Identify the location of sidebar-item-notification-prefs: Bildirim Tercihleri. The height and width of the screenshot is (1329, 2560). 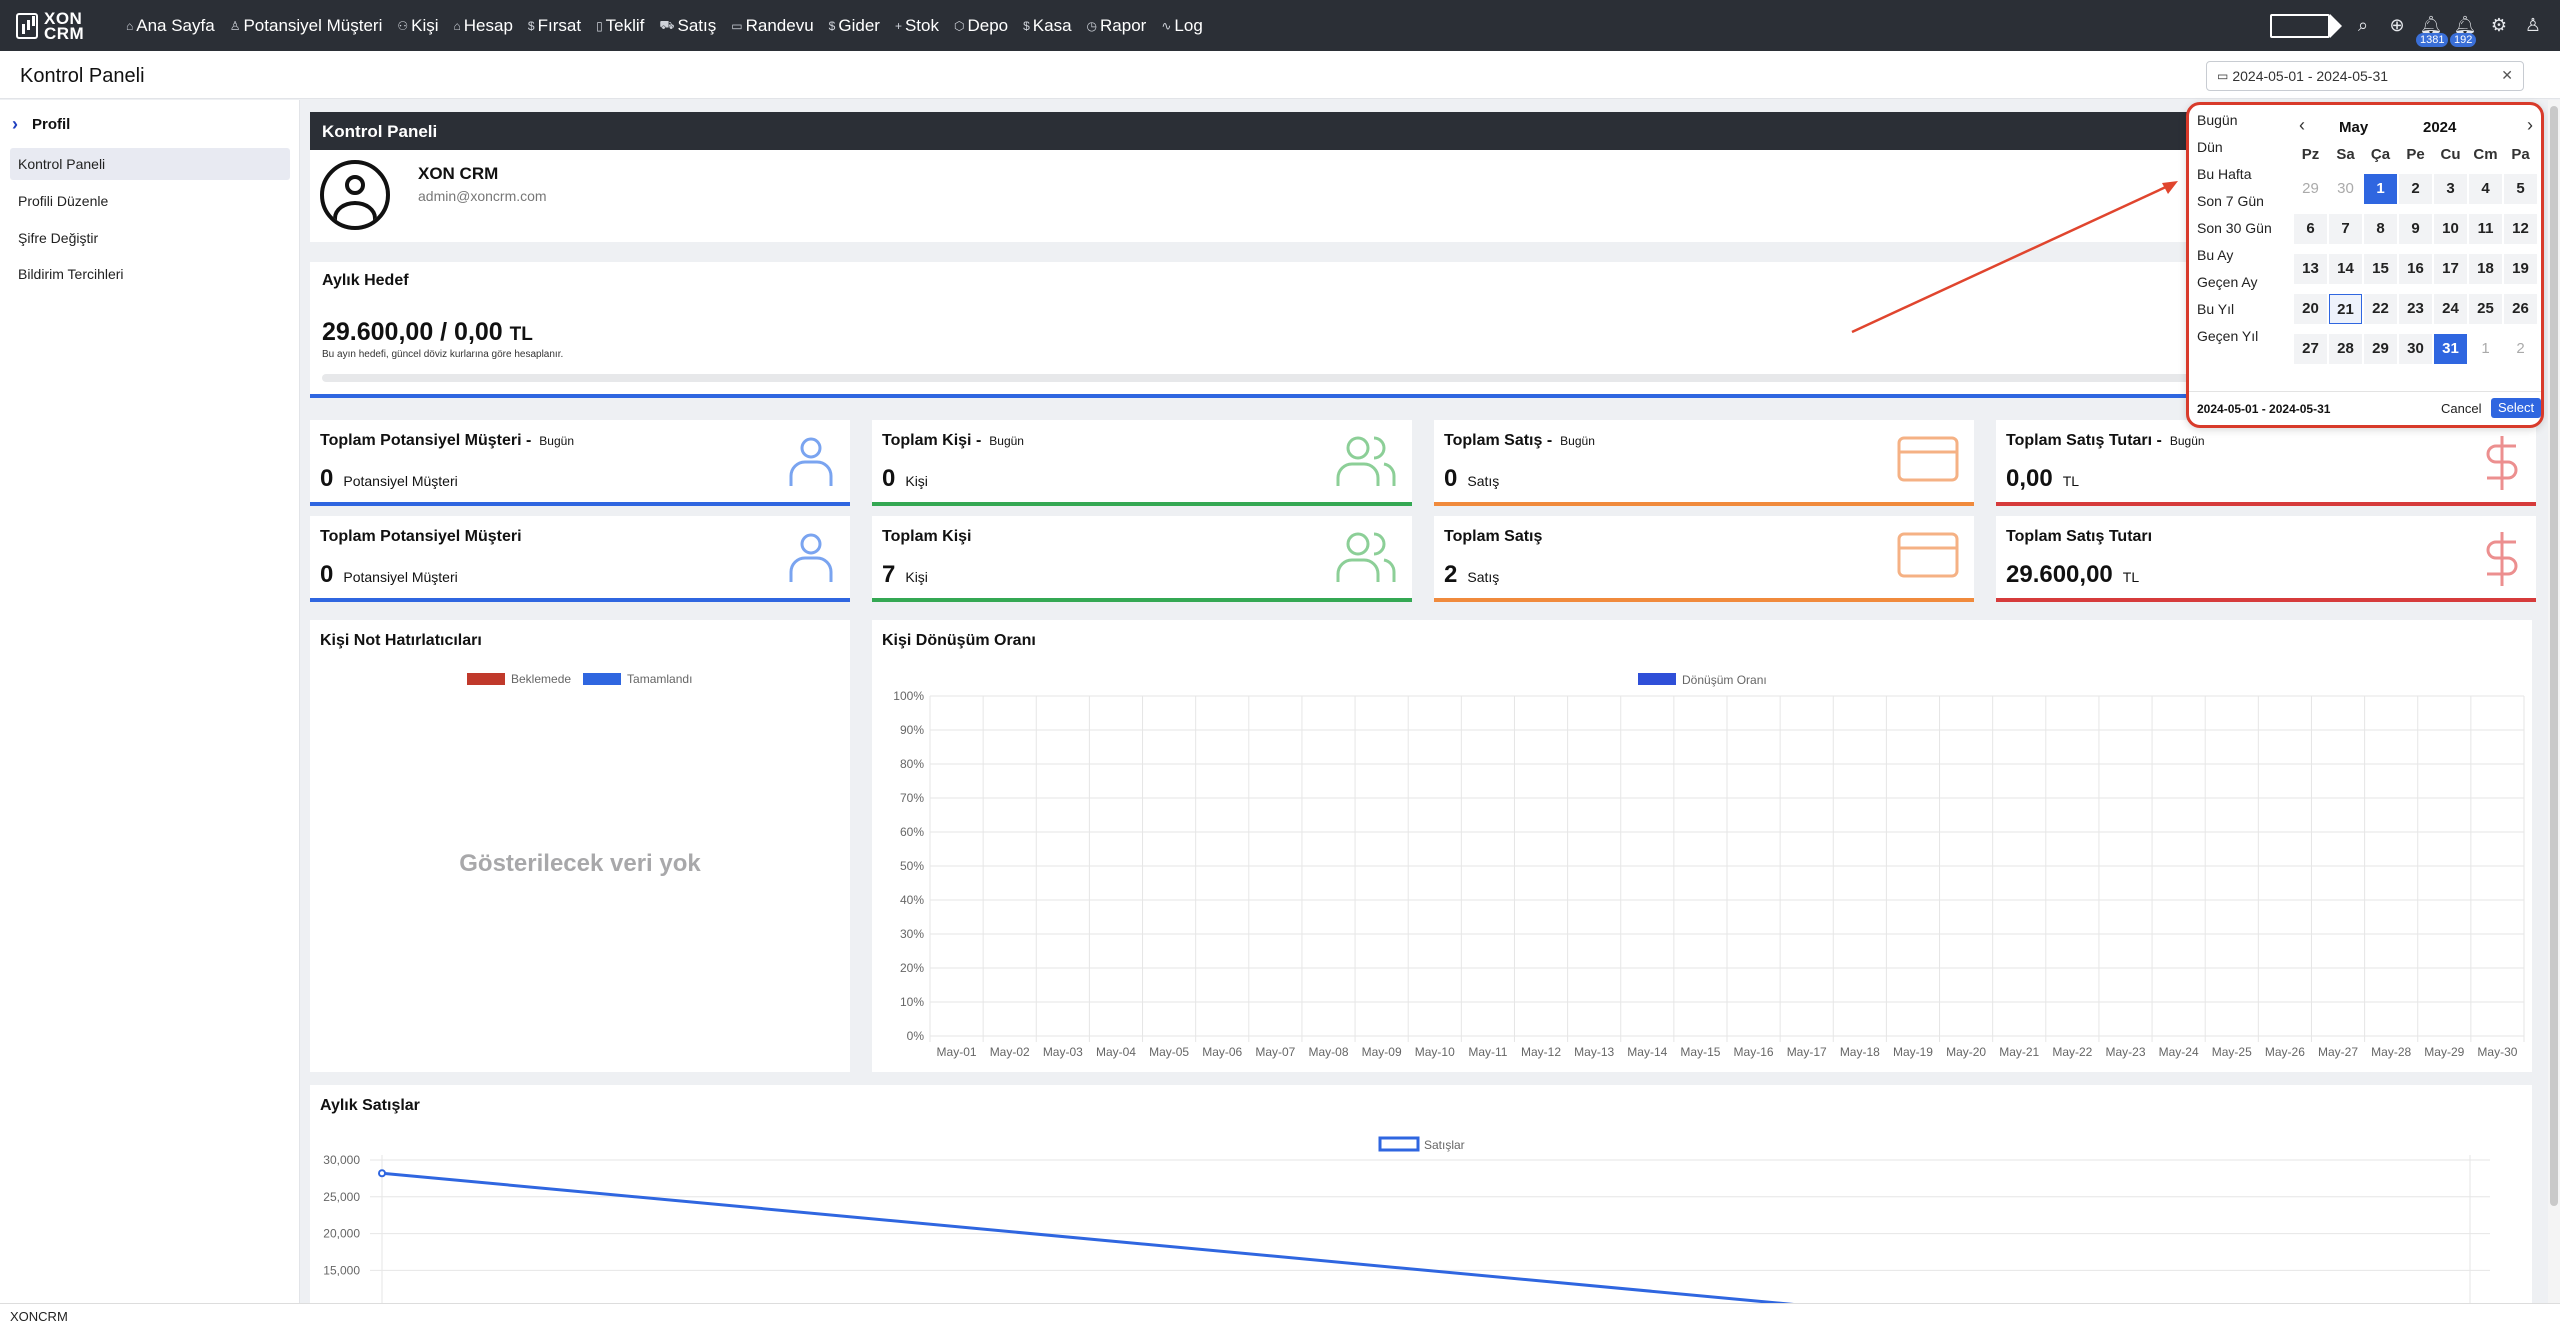
(150, 274).